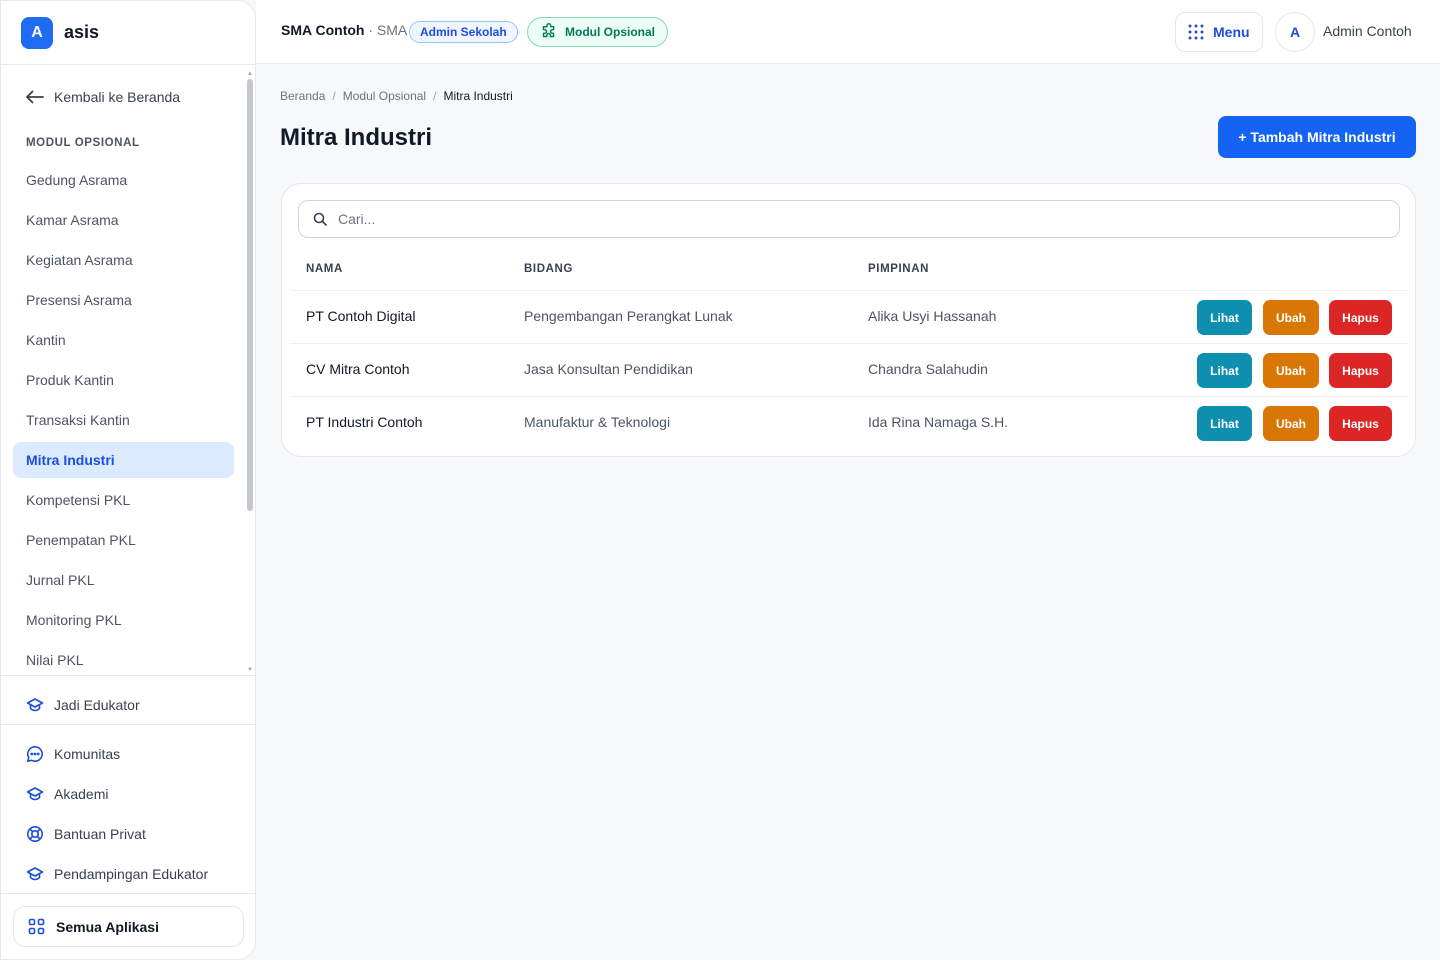  I want to click on search-box, so click(849, 219).